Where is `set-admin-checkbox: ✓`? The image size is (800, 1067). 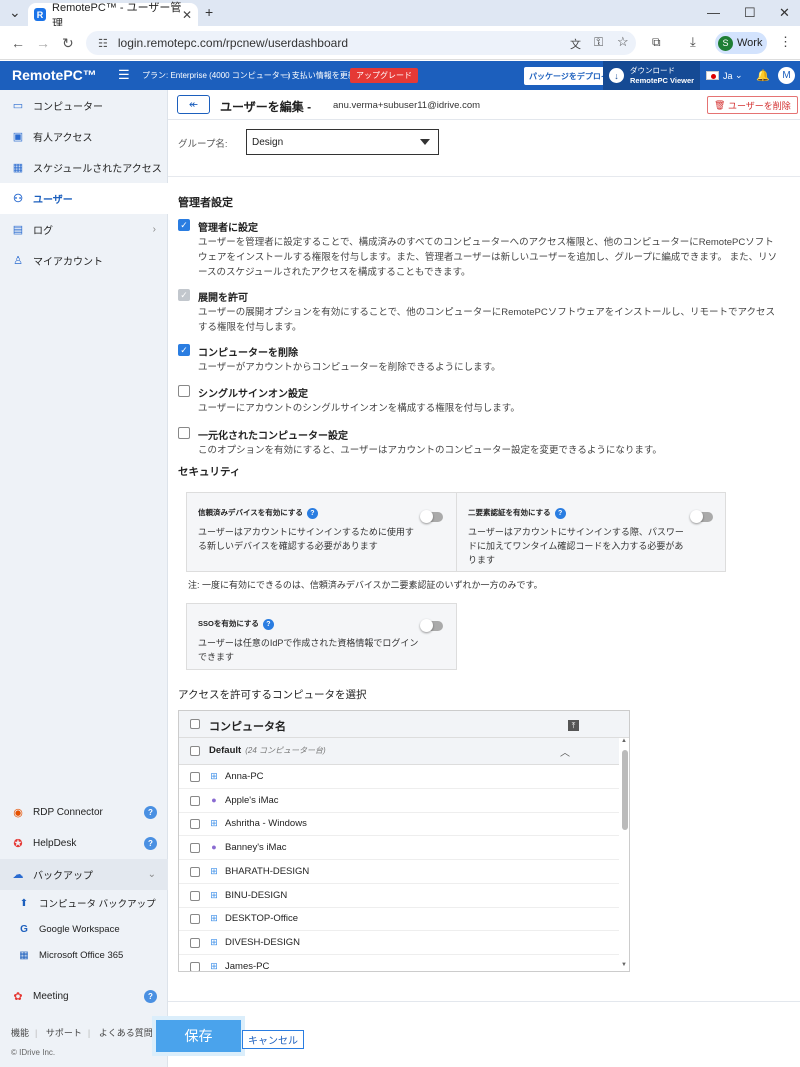 set-admin-checkbox: ✓ is located at coordinates (184, 225).